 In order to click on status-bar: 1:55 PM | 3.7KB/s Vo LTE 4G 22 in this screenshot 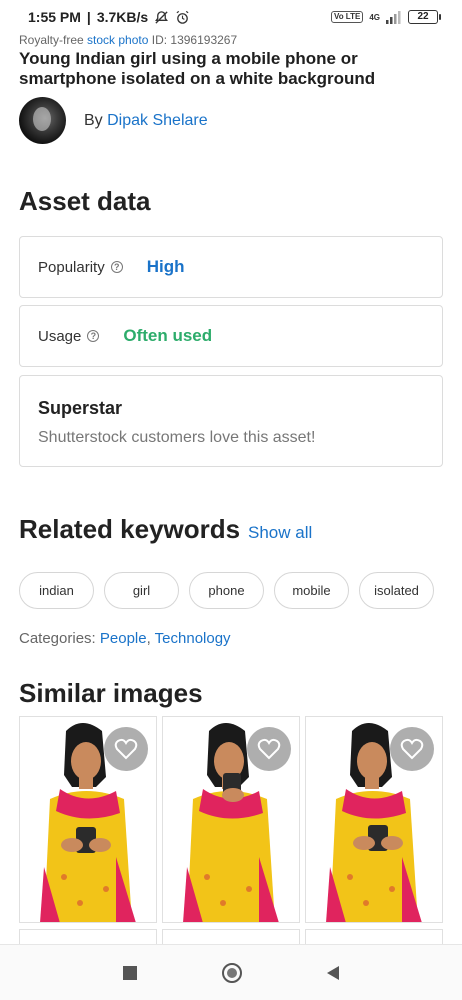, I will do `click(231, 17)`.